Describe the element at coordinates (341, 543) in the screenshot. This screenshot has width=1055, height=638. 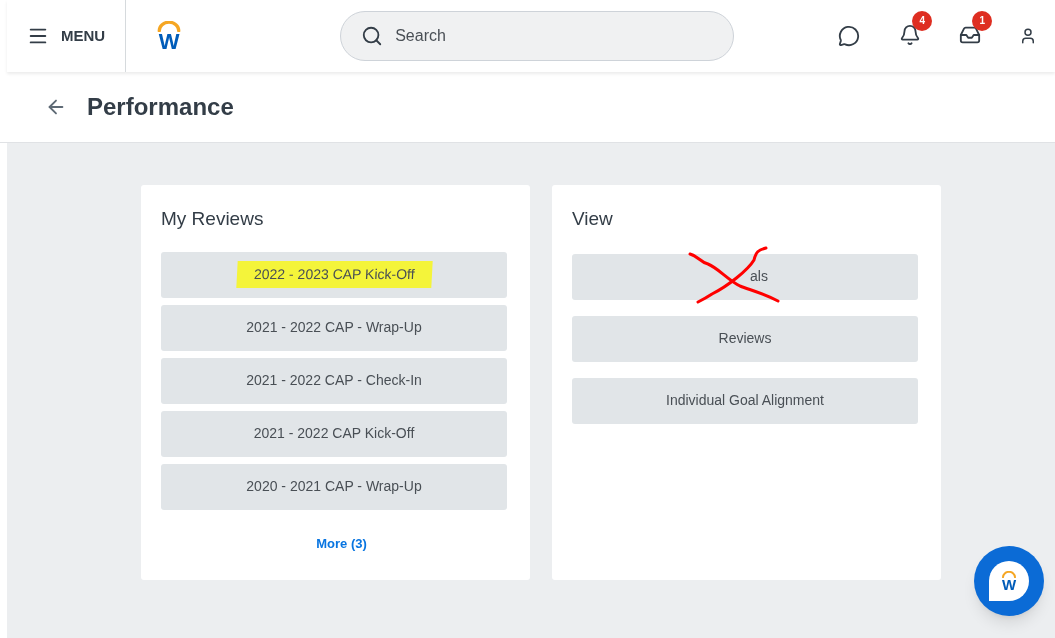
I see `more-link: More (3)` at that location.